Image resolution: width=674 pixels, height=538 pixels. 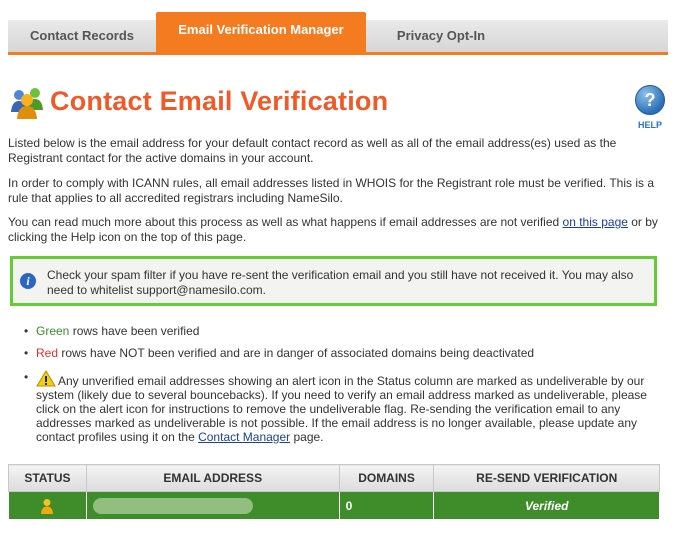 I want to click on tab-privacy-opt-in: Privacy Opt-In, so click(x=441, y=36).